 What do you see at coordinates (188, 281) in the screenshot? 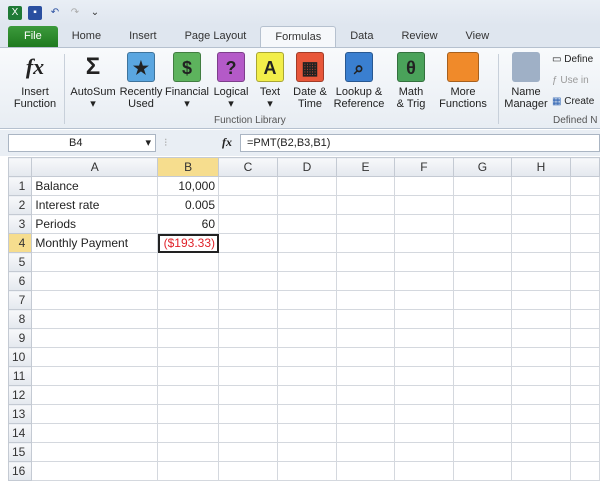
I see `cell-b6` at bounding box center [188, 281].